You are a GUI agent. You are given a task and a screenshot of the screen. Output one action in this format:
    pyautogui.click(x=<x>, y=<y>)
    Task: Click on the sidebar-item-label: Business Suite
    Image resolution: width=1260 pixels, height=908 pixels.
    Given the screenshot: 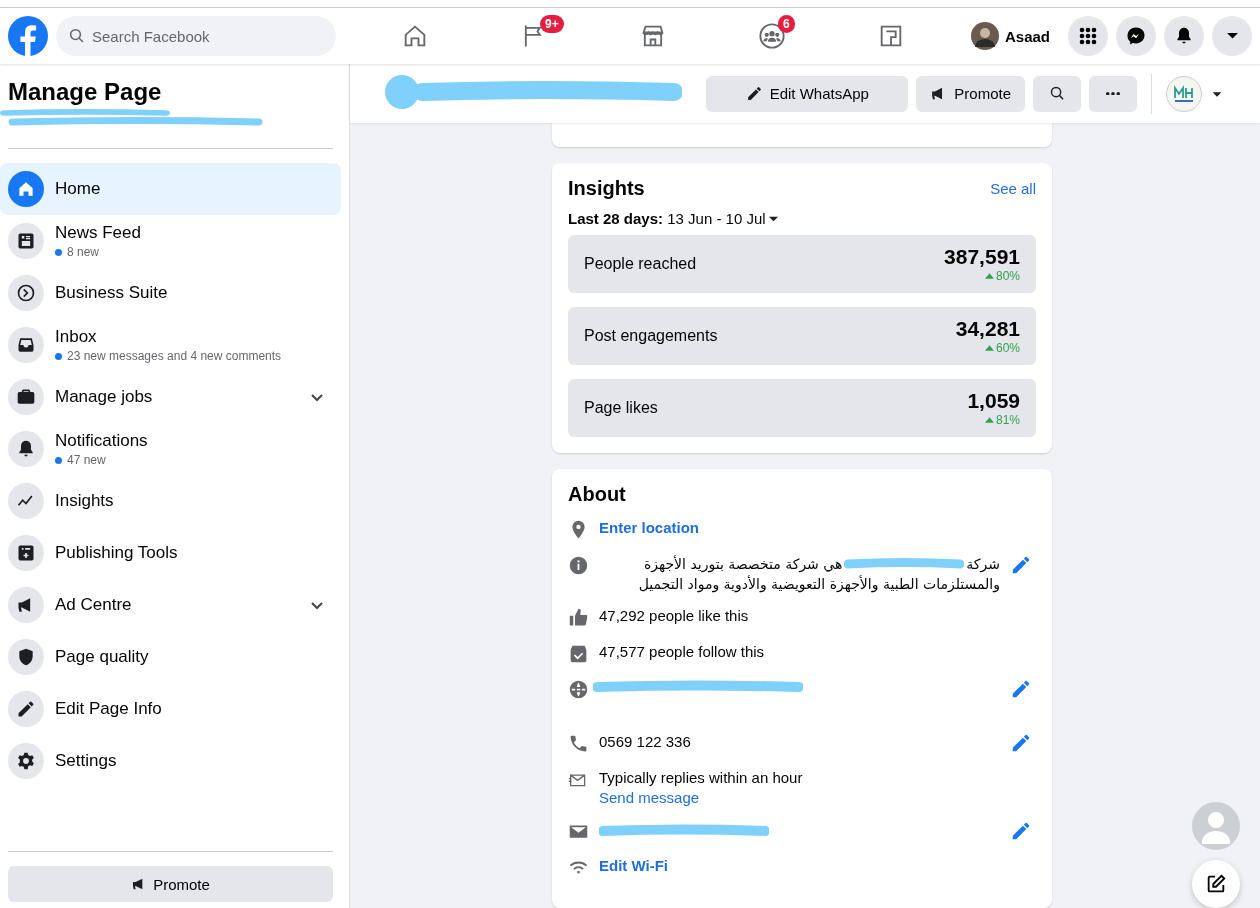 What is the action you would take?
    pyautogui.click(x=112, y=293)
    